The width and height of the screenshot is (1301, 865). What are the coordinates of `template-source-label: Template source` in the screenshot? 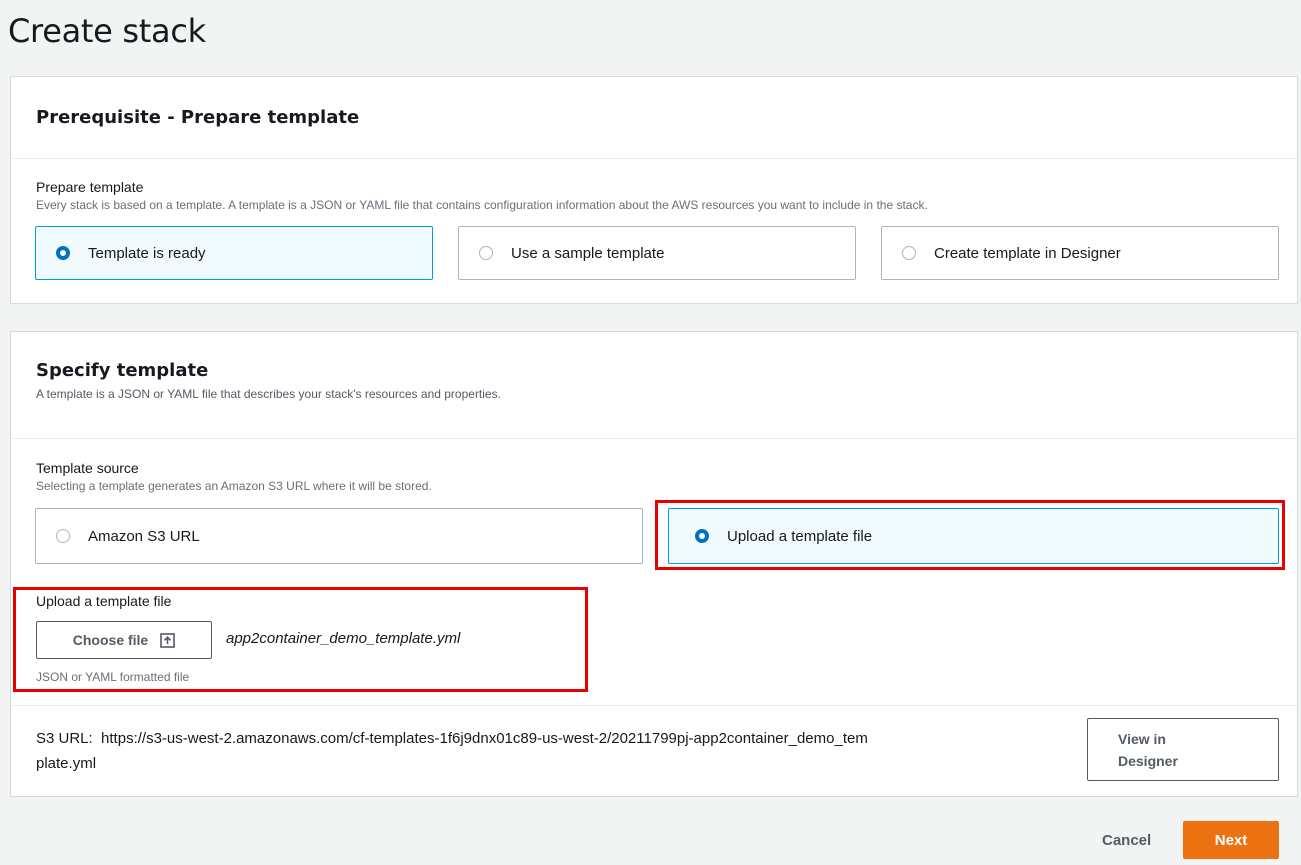 It's located at (87, 468).